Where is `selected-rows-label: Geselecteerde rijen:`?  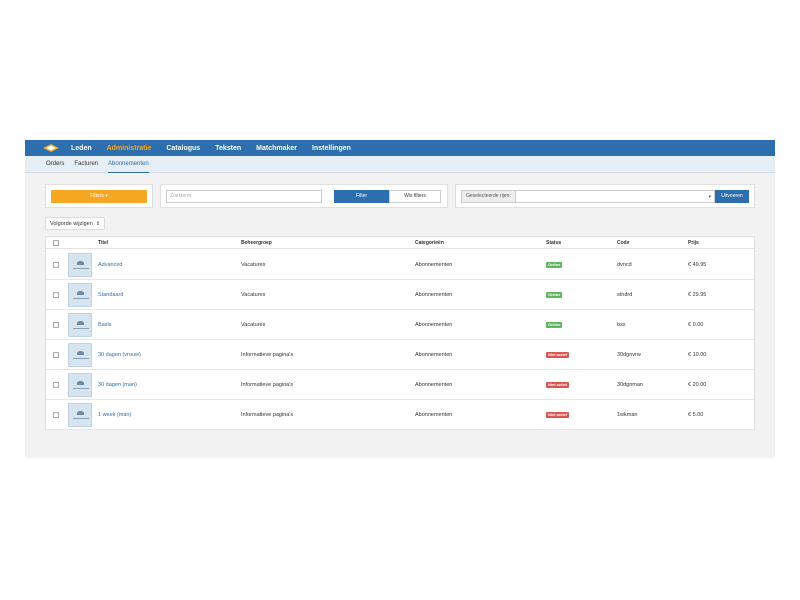
selected-rows-label: Geselecteerde rijen: is located at coordinates (488, 196).